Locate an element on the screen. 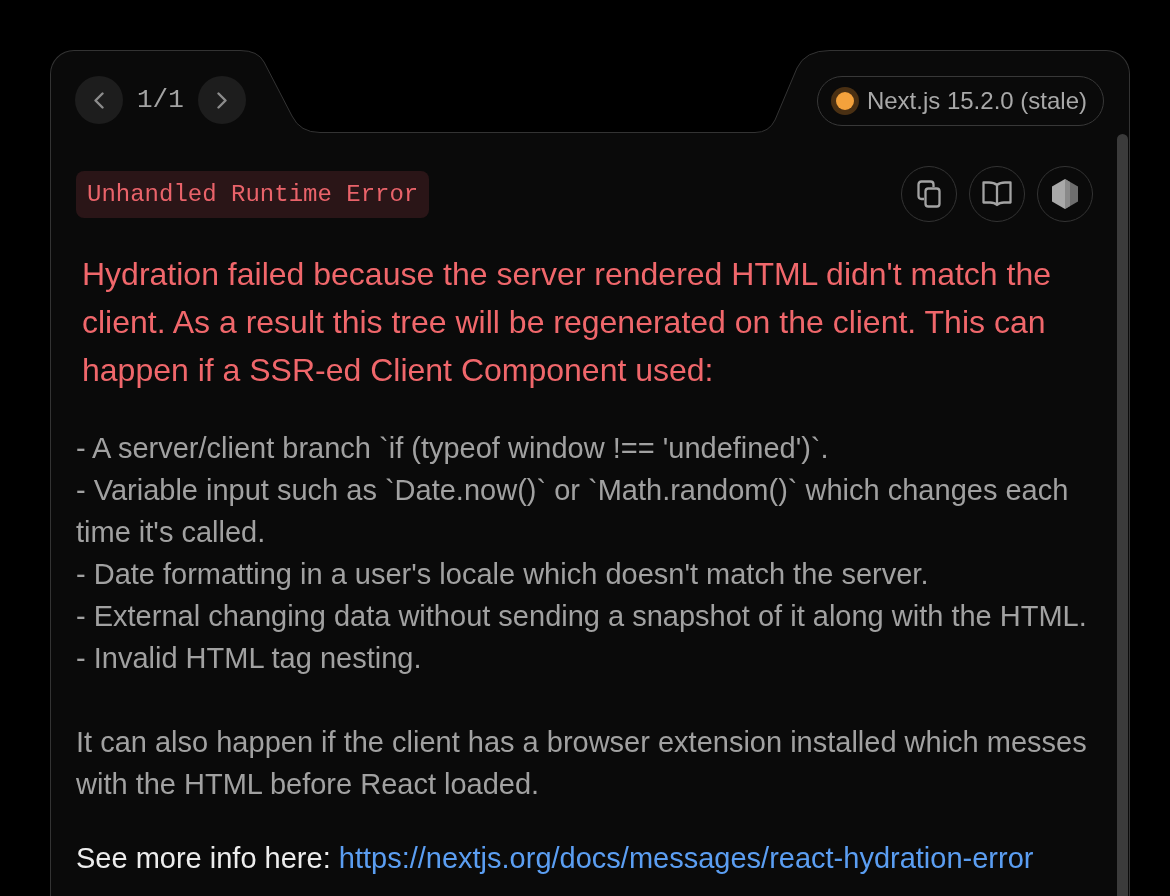  error-message: Hydration failed because the server rendered HTML didn't match the client. As a result this tree will be regenerated on the client. This can happen if a SSR-ed Client Component used: is located at coordinates (566, 322).